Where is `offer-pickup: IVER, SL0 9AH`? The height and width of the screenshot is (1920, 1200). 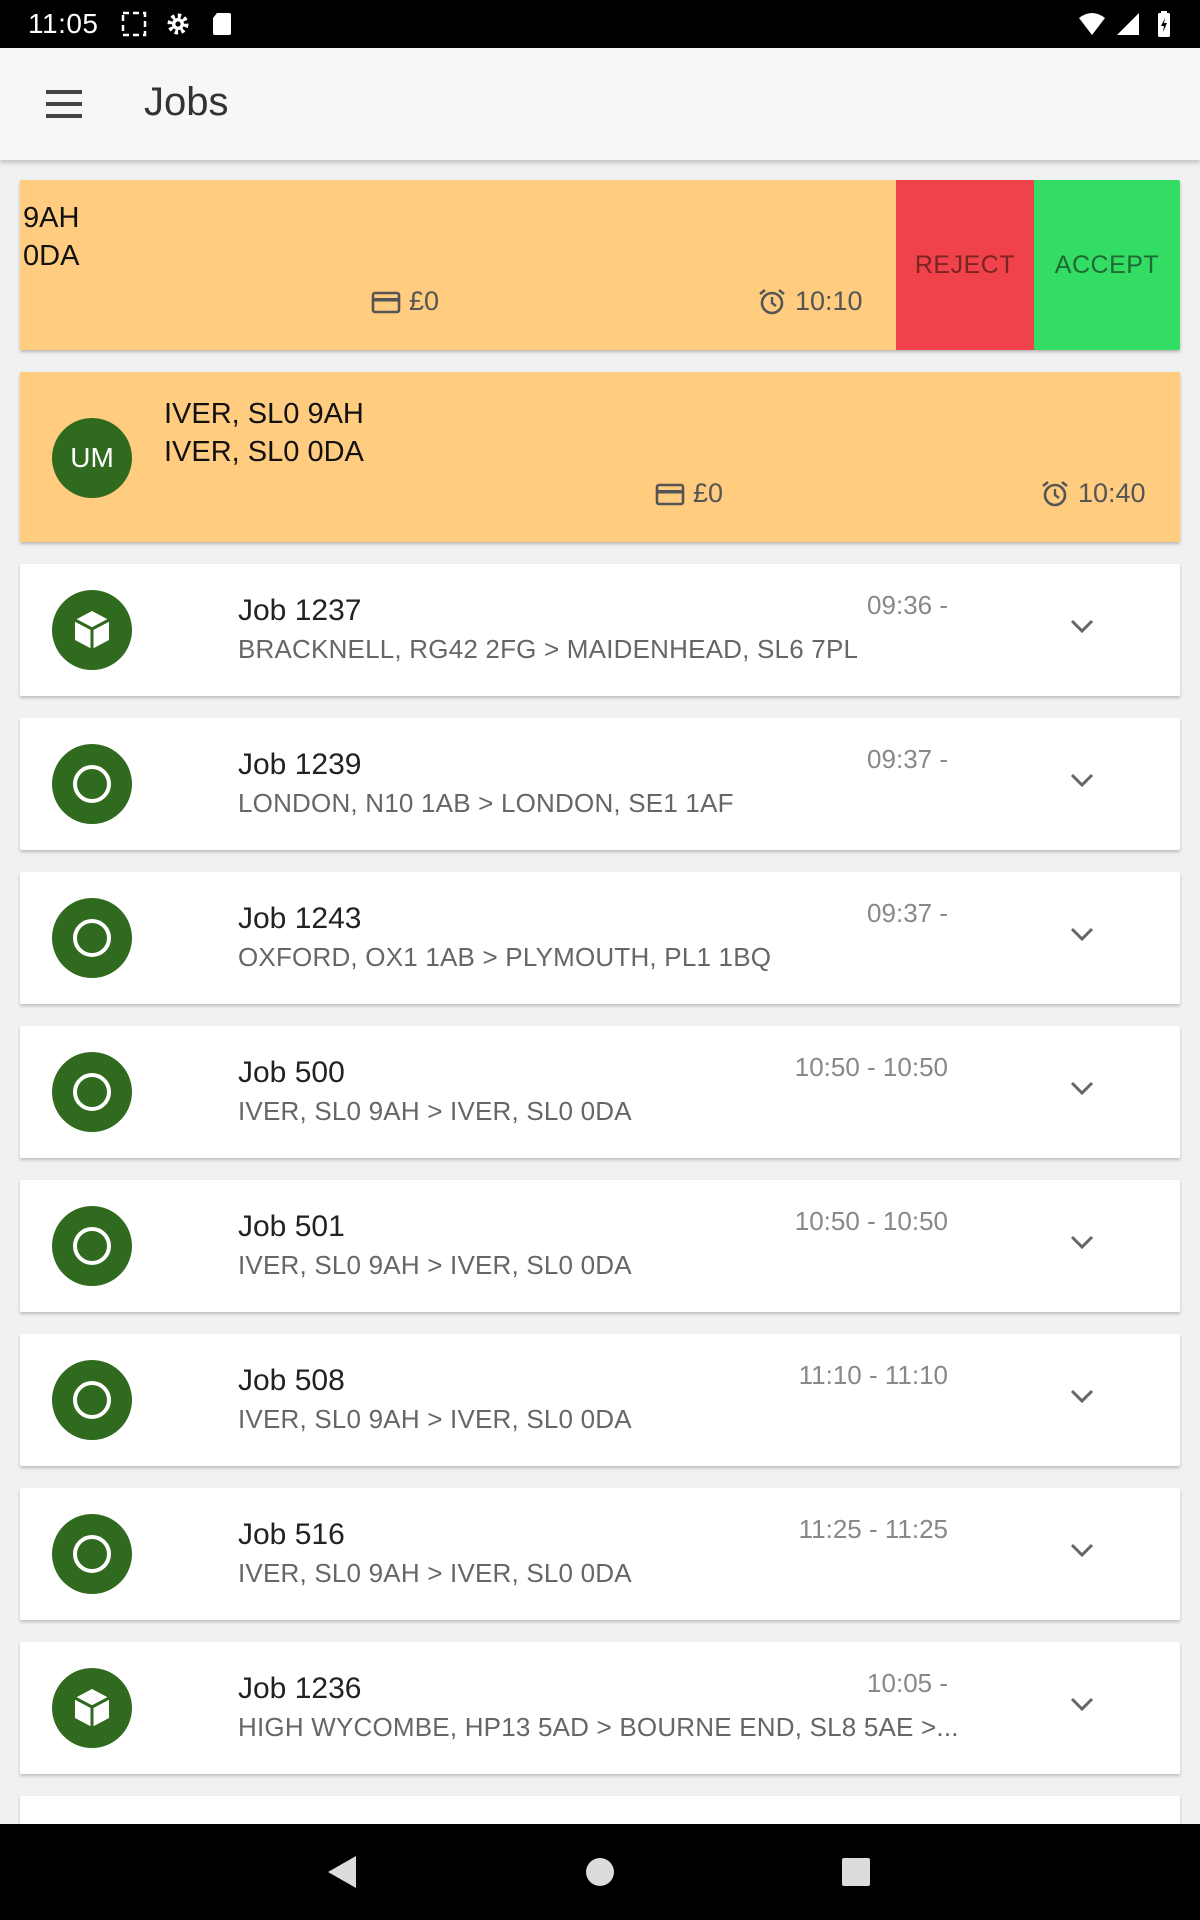
offer-pickup: IVER, SL0 9AH is located at coordinates (264, 414).